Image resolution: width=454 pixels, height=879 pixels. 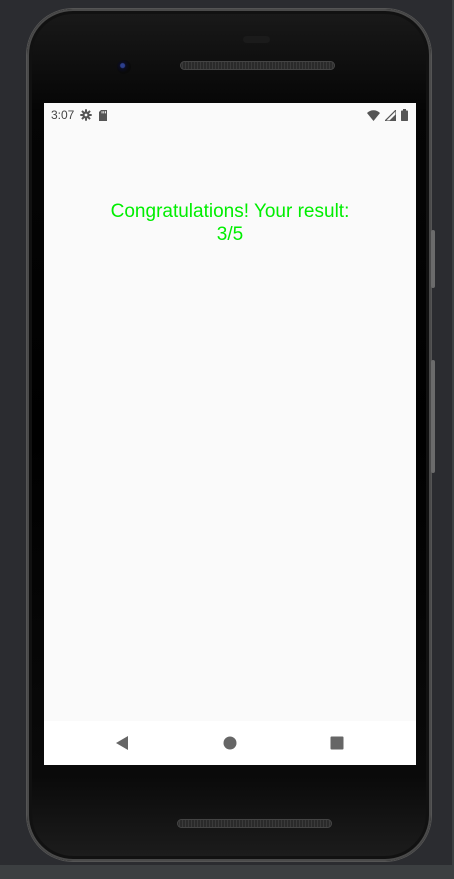 I want to click on result-message: Congratulations! Your result: 3/5, so click(x=230, y=223).